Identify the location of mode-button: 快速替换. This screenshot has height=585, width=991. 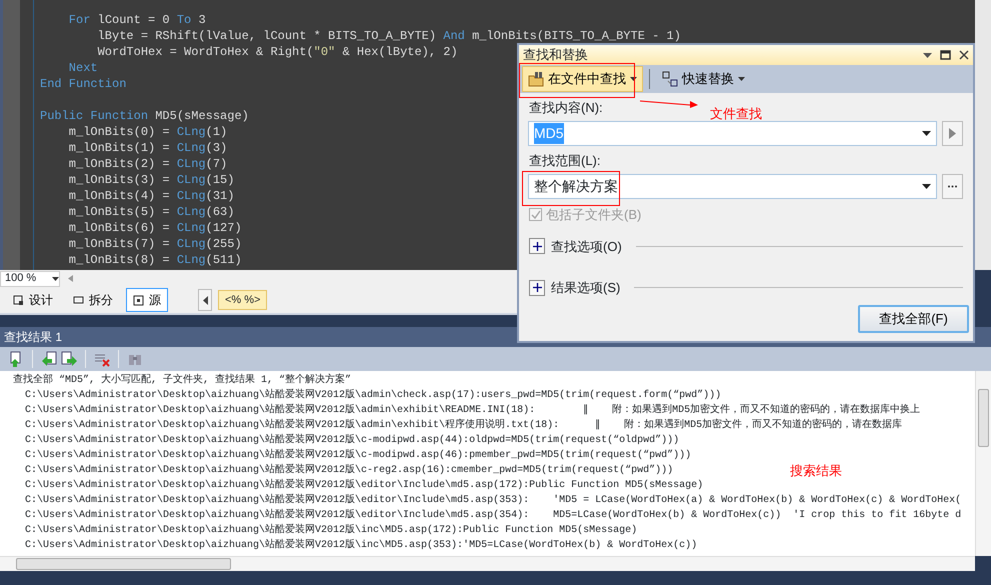
(703, 79).